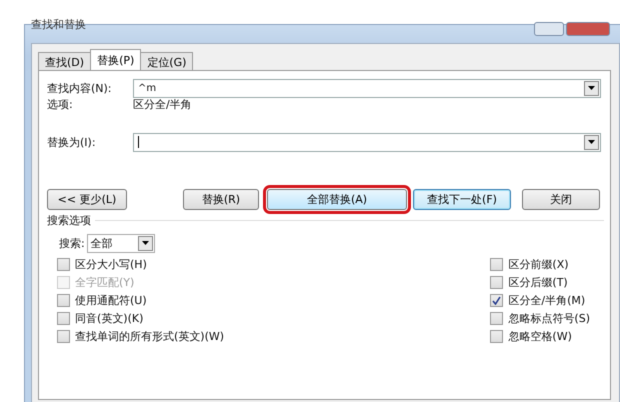 This screenshot has width=620, height=402. What do you see at coordinates (221, 199) in the screenshot?
I see `dialog-button: 替换(R)` at bounding box center [221, 199].